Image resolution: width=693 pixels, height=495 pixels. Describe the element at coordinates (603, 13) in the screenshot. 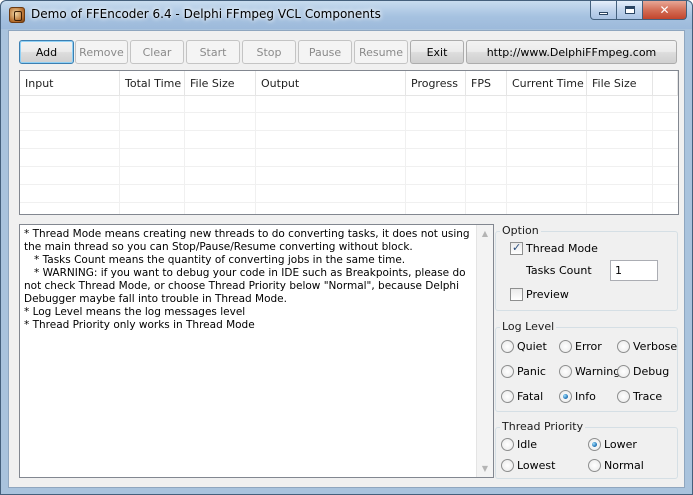

I see `minimize-icon` at that location.